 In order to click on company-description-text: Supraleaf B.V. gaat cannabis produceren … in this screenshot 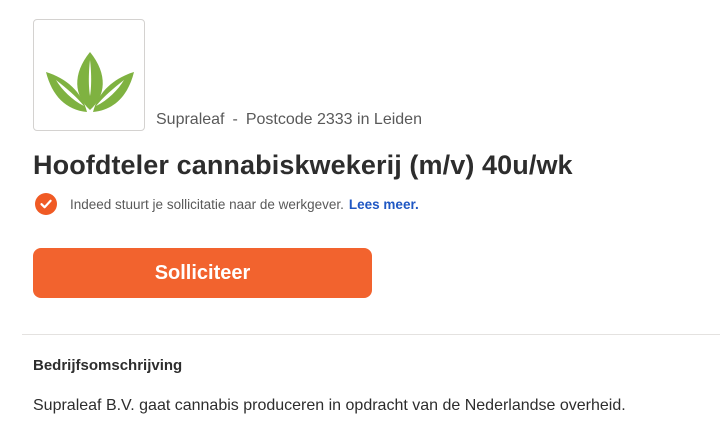, I will do `click(329, 405)`.